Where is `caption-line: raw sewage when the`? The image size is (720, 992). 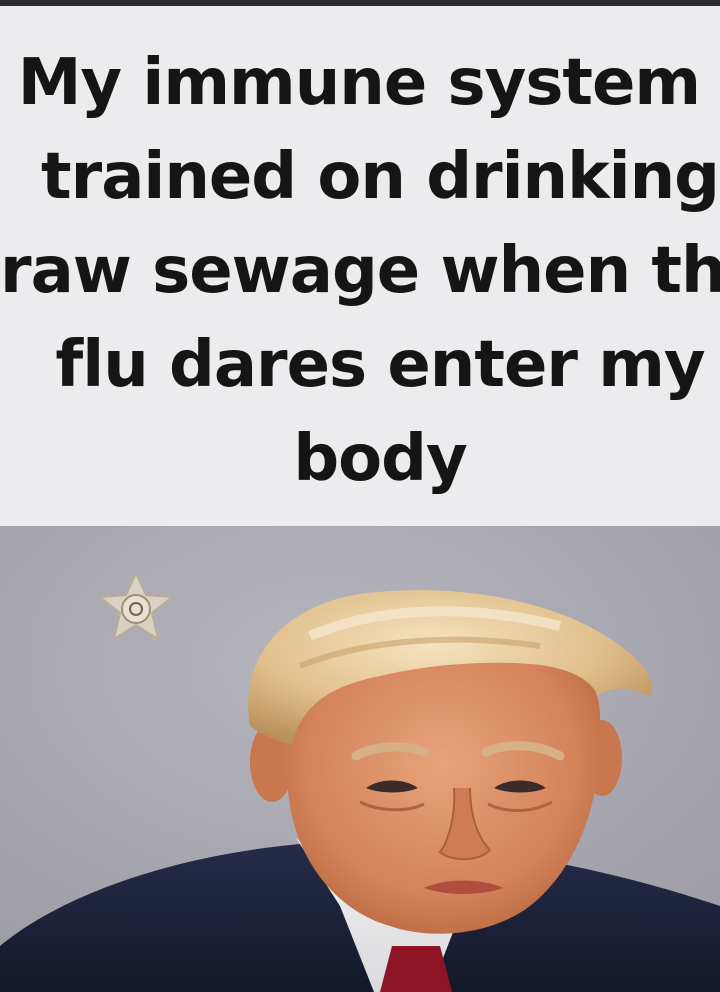
caption-line: raw sewage when the is located at coordinates (360, 271).